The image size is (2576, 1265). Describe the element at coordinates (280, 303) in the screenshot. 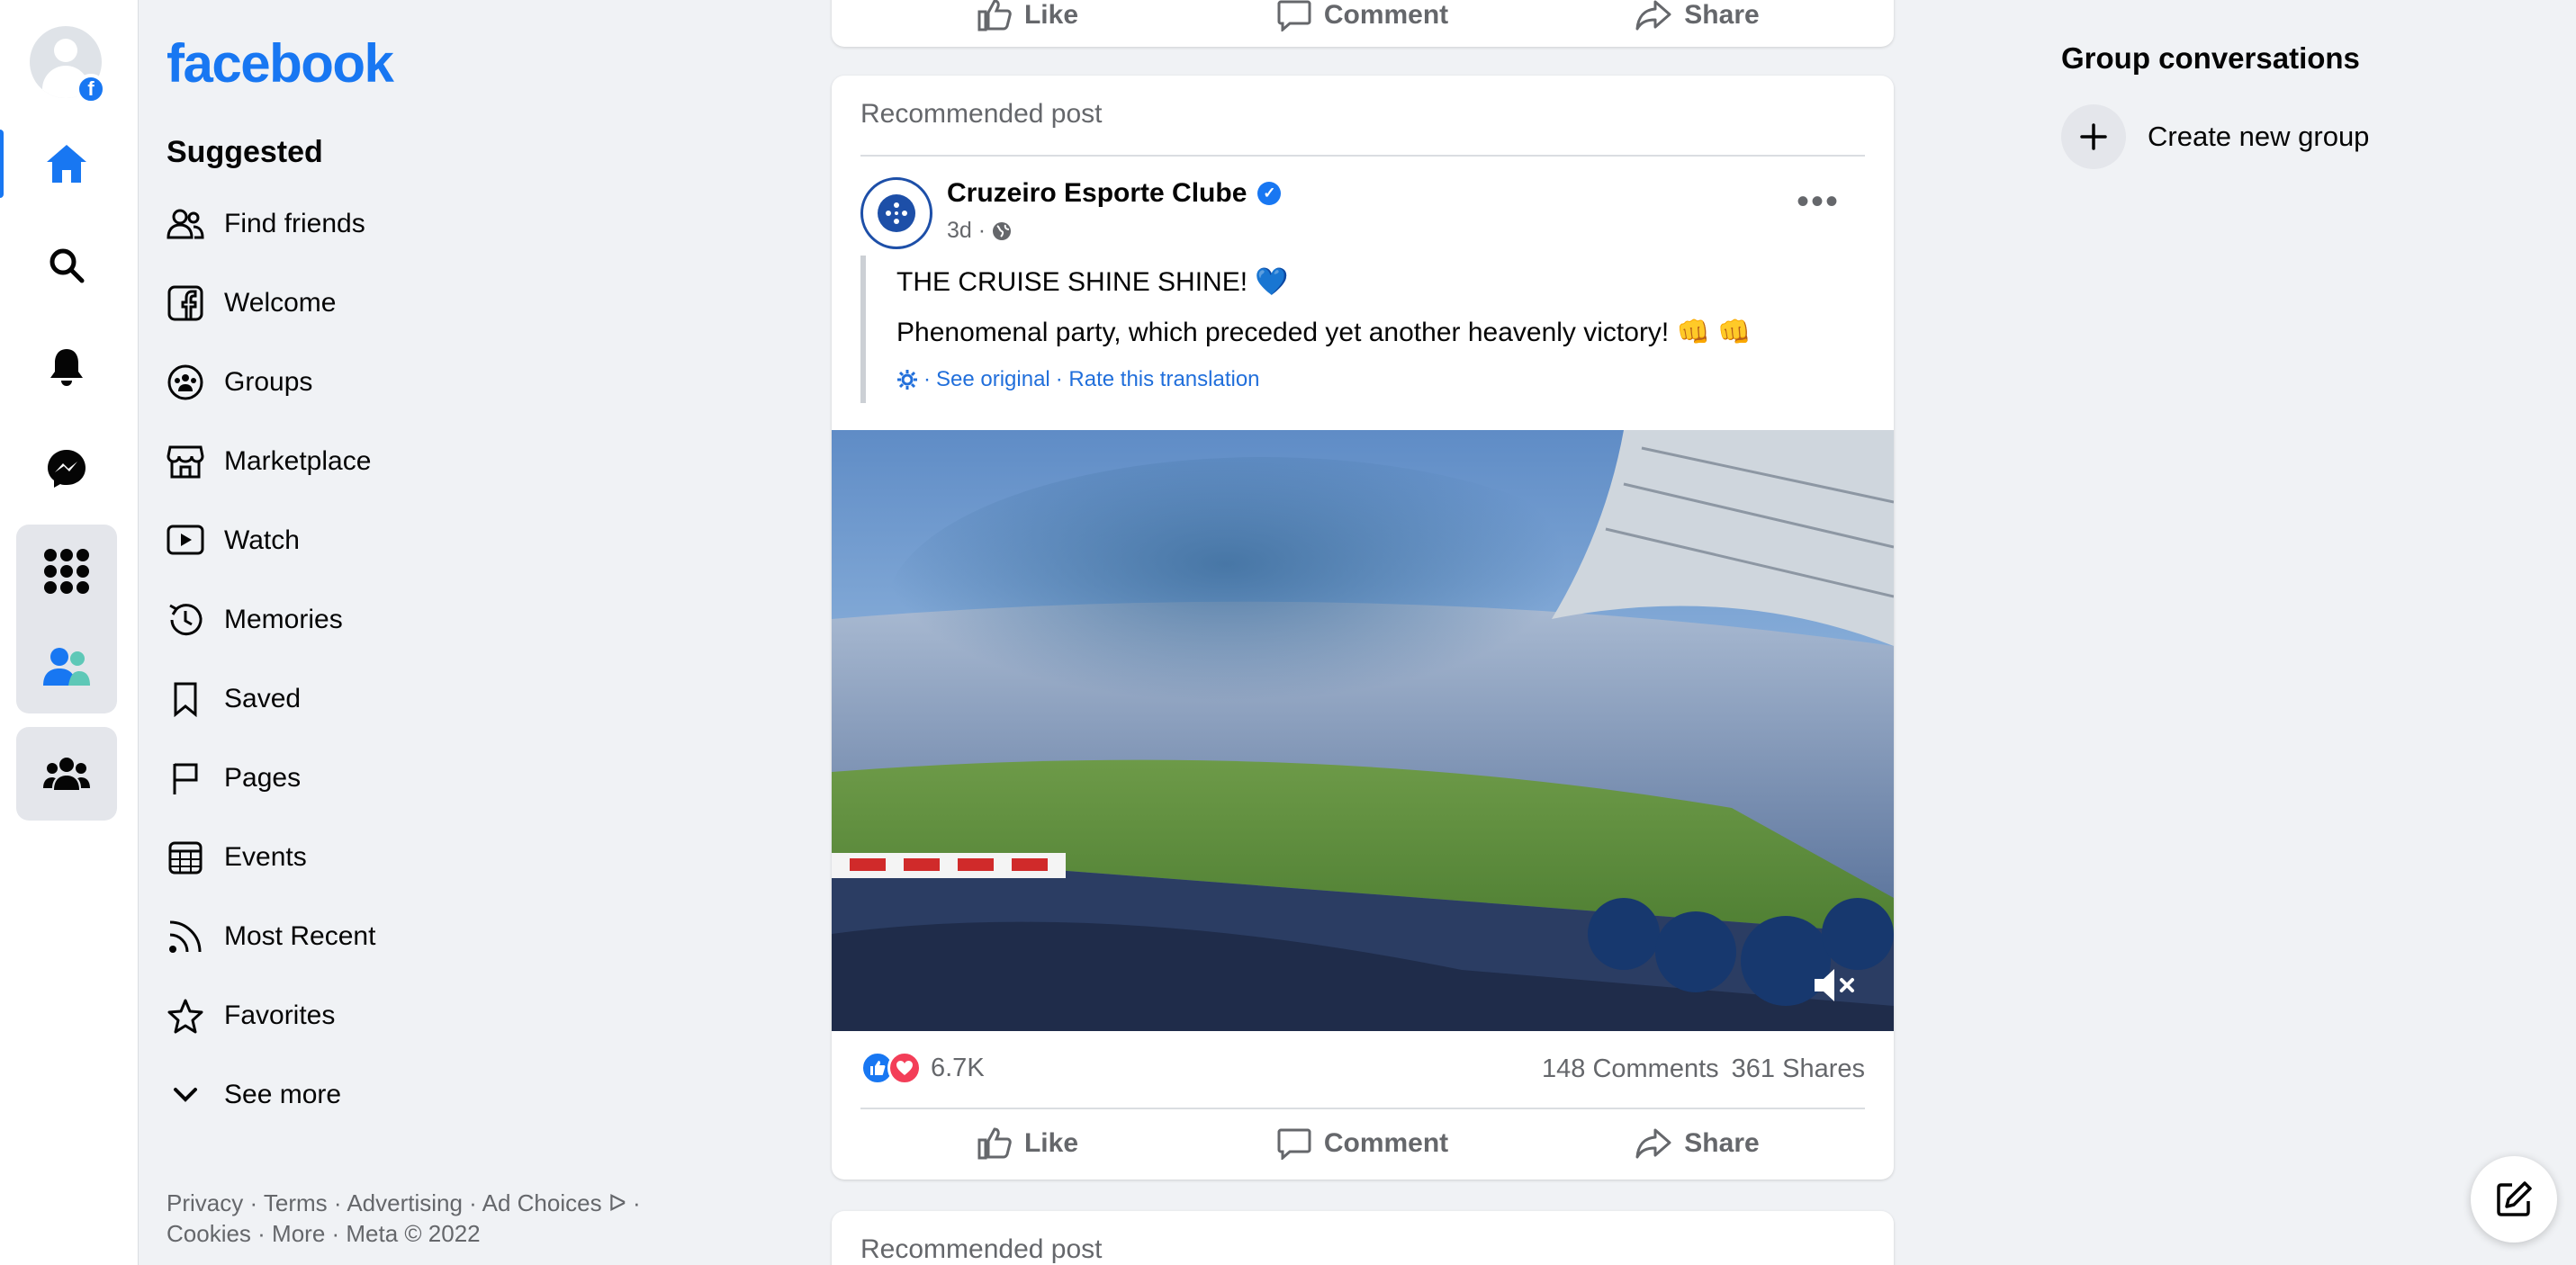

I see `nav-item-label: Welcome` at that location.